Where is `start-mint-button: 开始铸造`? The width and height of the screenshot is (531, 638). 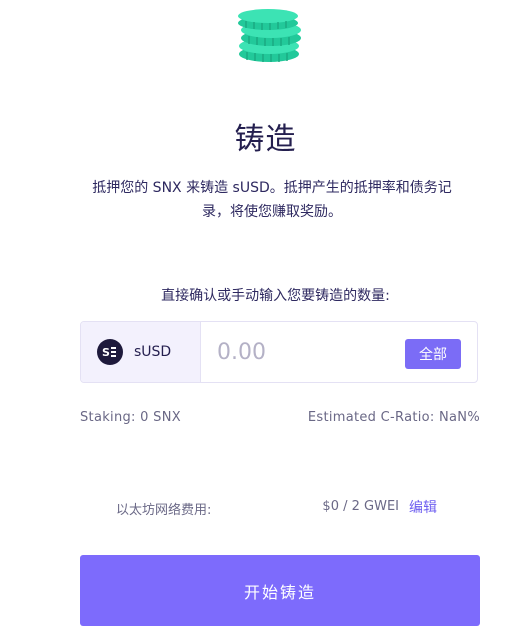 start-mint-button: 开始铸造 is located at coordinates (280, 590).